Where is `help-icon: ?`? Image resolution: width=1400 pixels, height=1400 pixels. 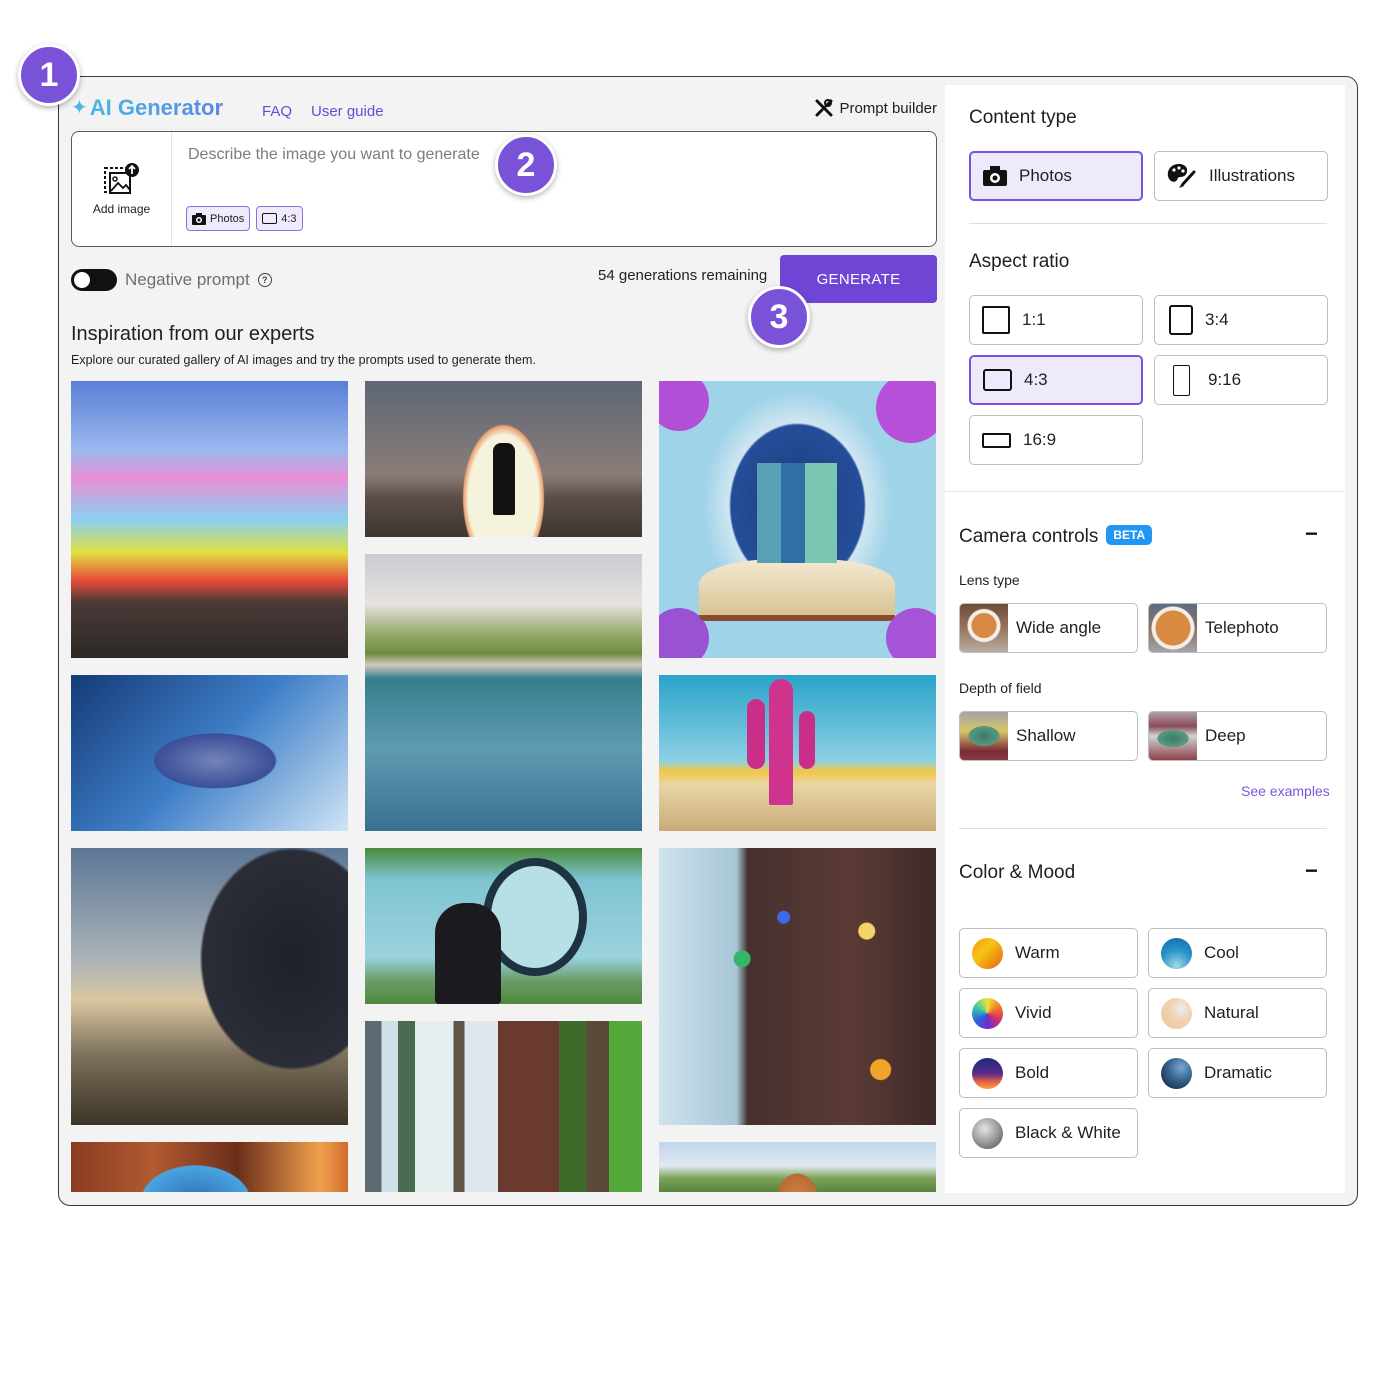
help-icon: ? is located at coordinates (264, 280).